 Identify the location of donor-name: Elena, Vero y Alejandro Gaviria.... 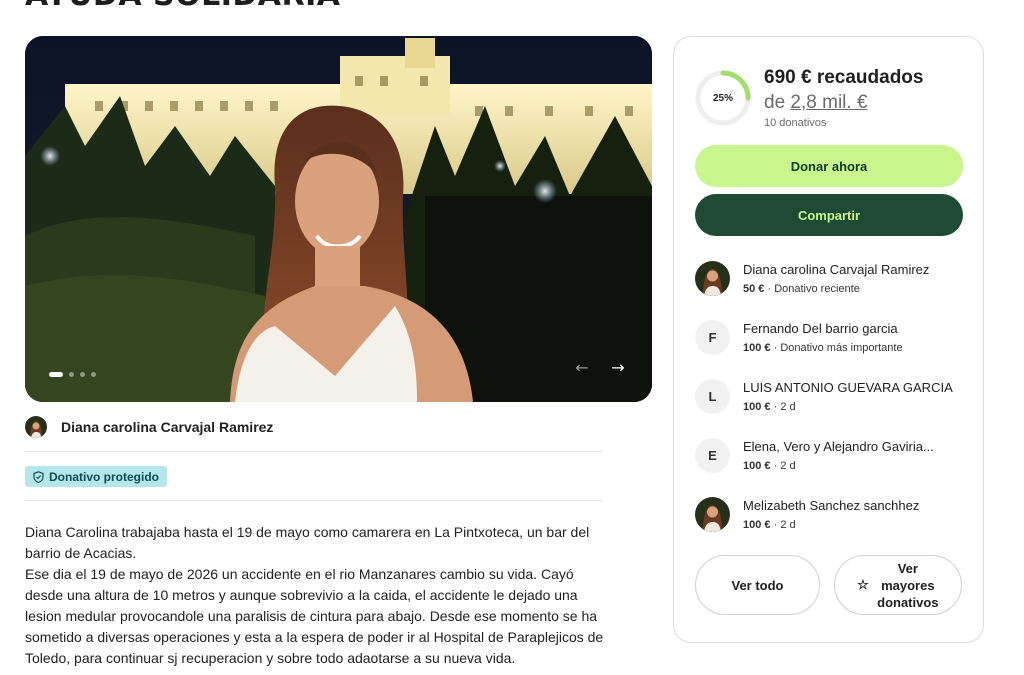
(838, 446).